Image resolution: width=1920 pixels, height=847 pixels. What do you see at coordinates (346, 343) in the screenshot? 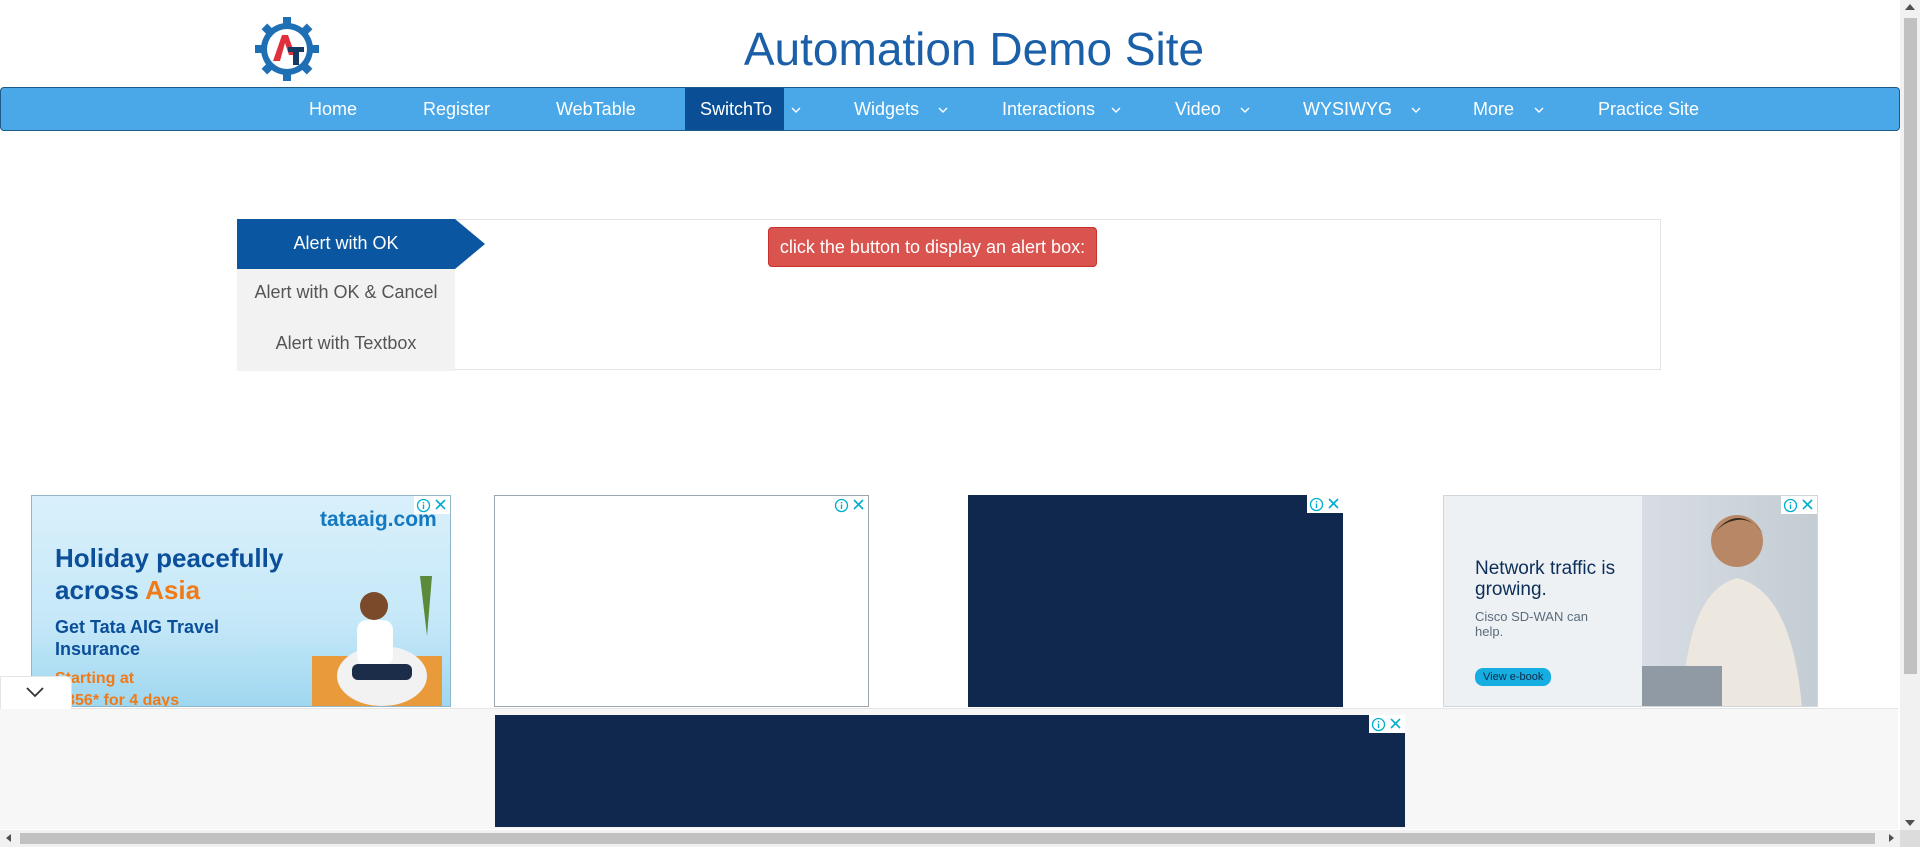
I see `tab-alert-with-textbox: Alert with Textbox` at bounding box center [346, 343].